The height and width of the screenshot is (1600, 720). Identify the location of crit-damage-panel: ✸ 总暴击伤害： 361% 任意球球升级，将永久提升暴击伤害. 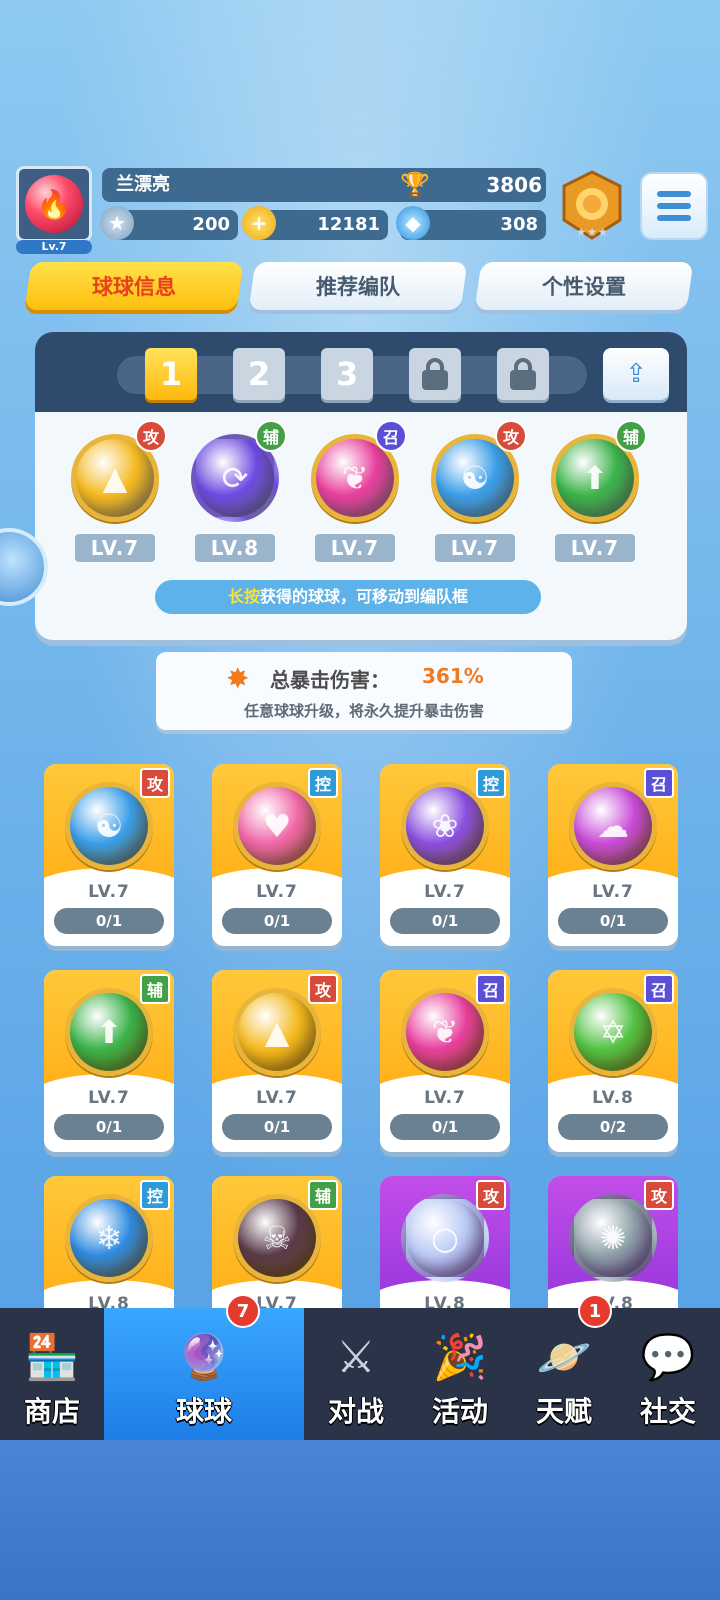
(364, 691).